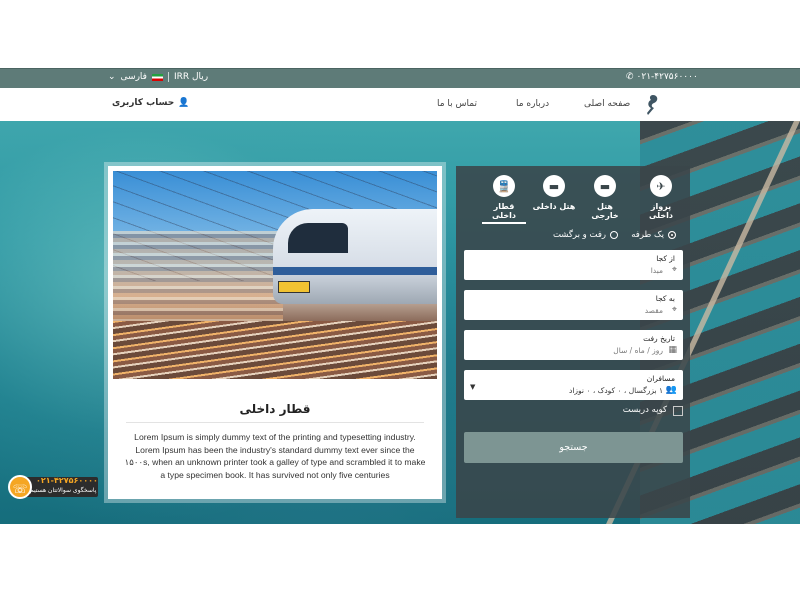 The height and width of the screenshot is (600, 800). I want to click on origin-field: از کجا ⌖ مبدا, so click(573, 265).